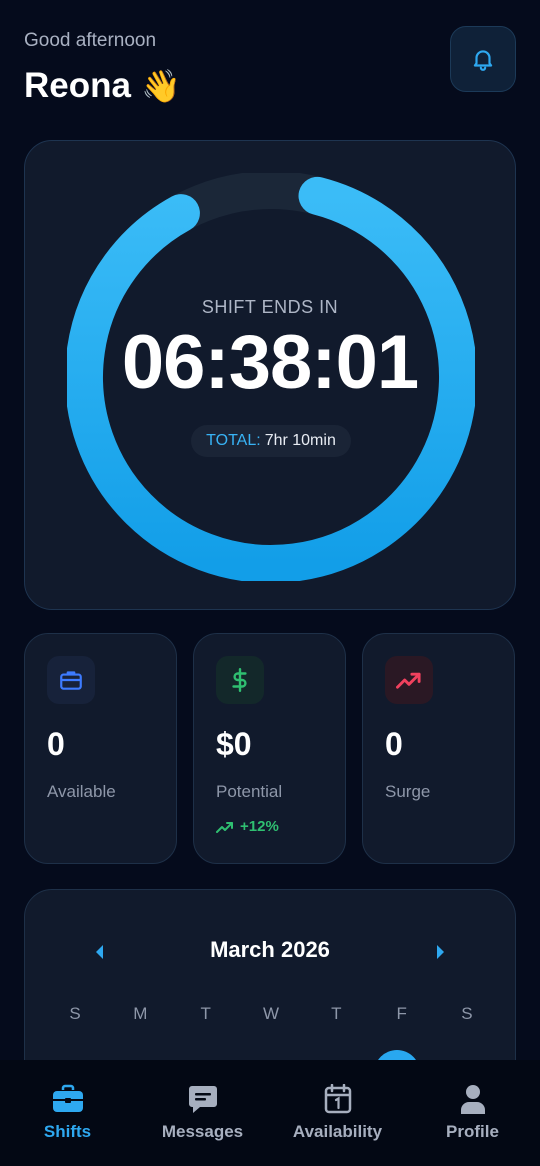 The width and height of the screenshot is (540, 1166). I want to click on nav-shifts: Shifts, so click(67, 1113).